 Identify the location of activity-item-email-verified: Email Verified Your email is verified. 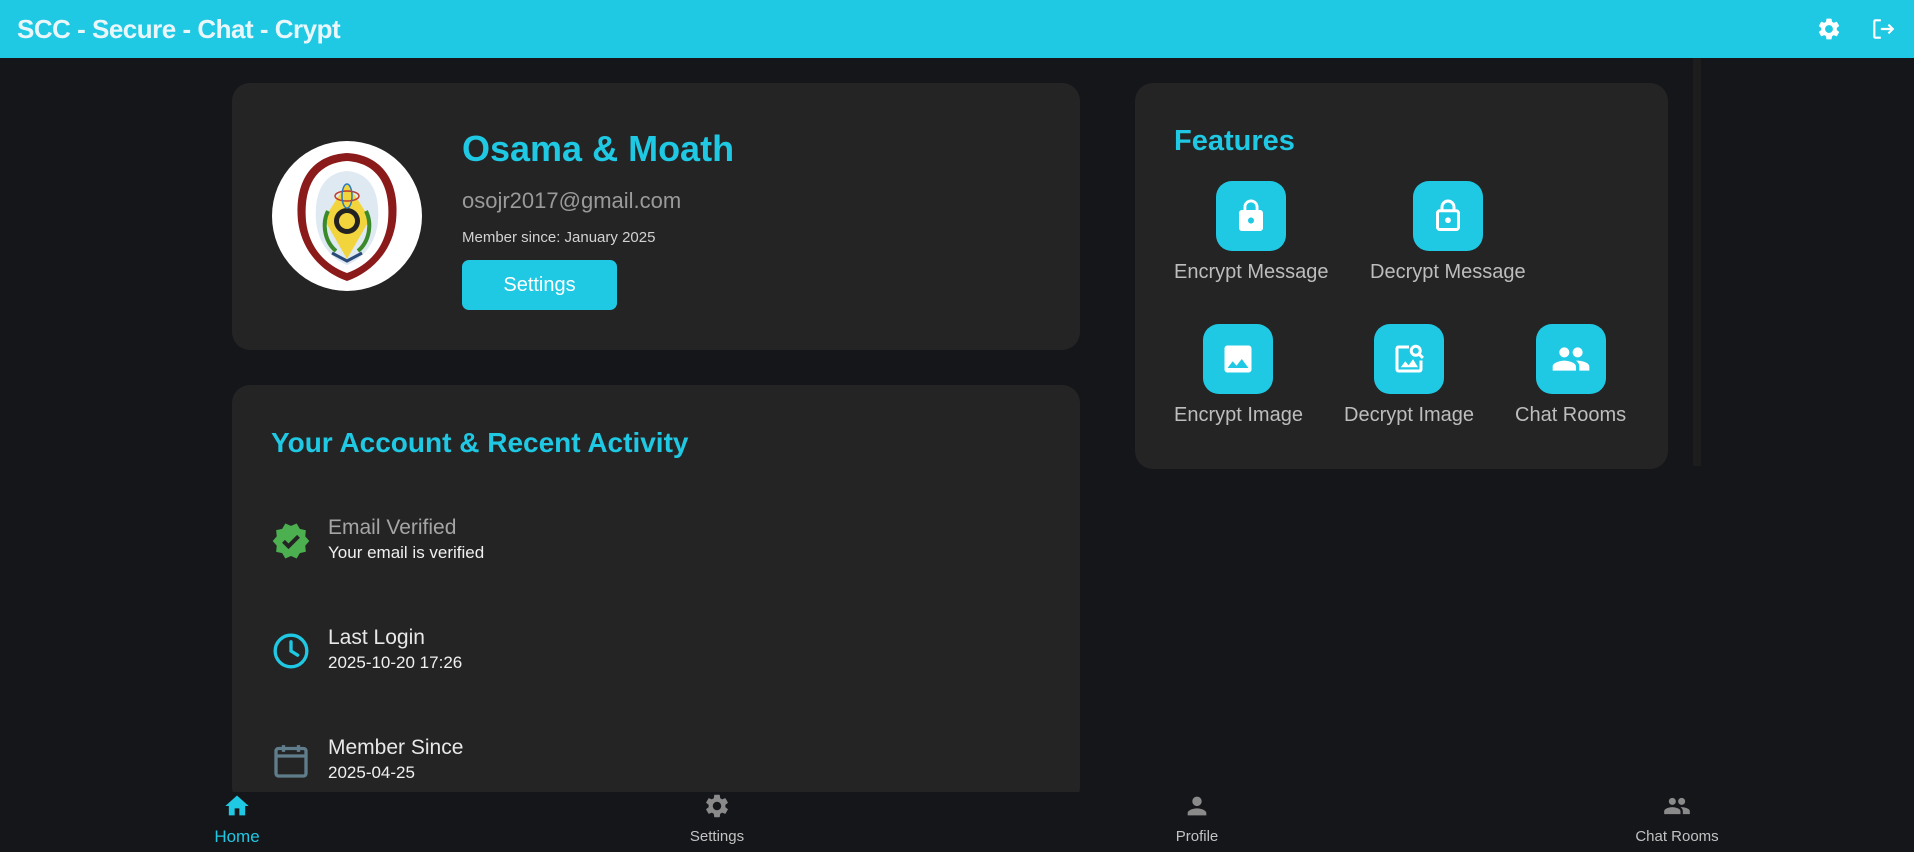
(377, 539).